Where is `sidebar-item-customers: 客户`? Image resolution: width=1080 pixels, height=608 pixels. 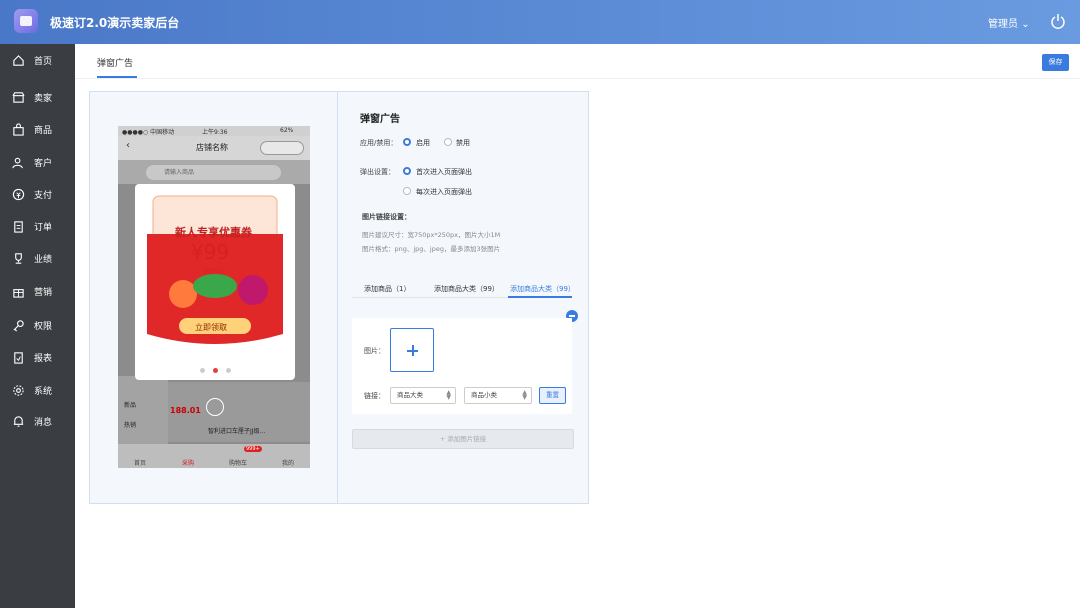
sidebar-item-customers: 客户 is located at coordinates (37, 162).